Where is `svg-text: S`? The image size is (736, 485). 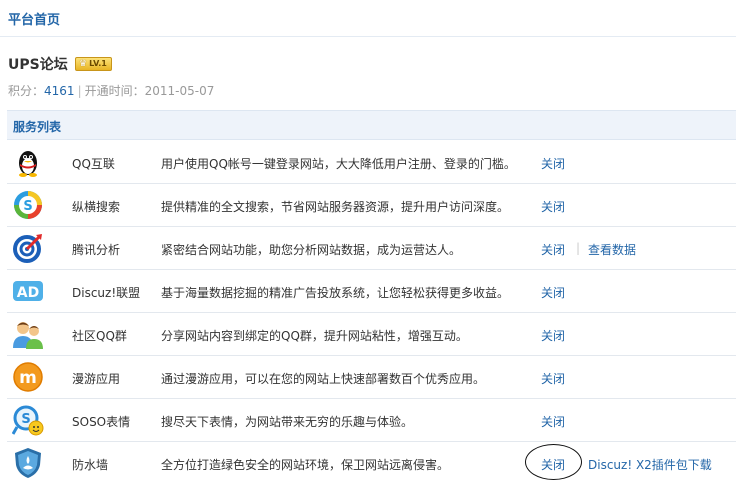
svg-text: S is located at coordinates (27, 206).